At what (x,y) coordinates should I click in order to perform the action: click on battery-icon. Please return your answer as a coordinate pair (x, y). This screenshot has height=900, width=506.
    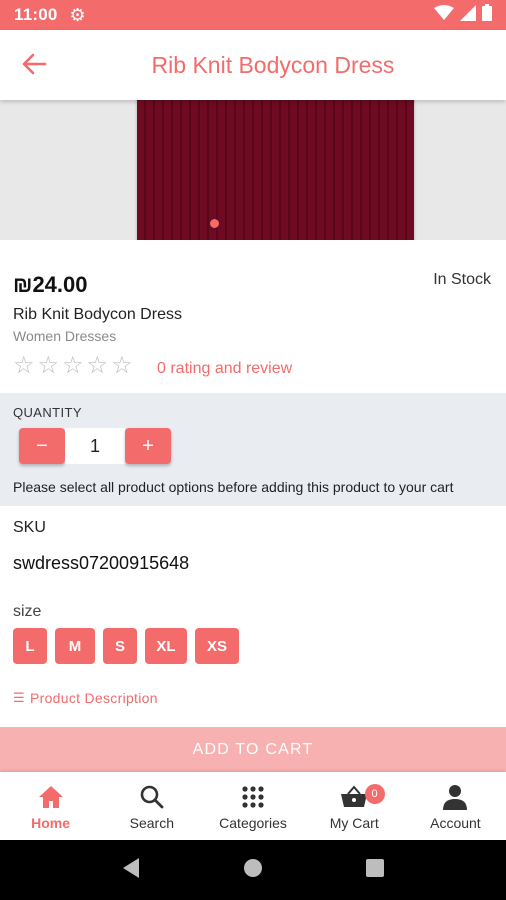
    Looking at the image, I should click on (487, 15).